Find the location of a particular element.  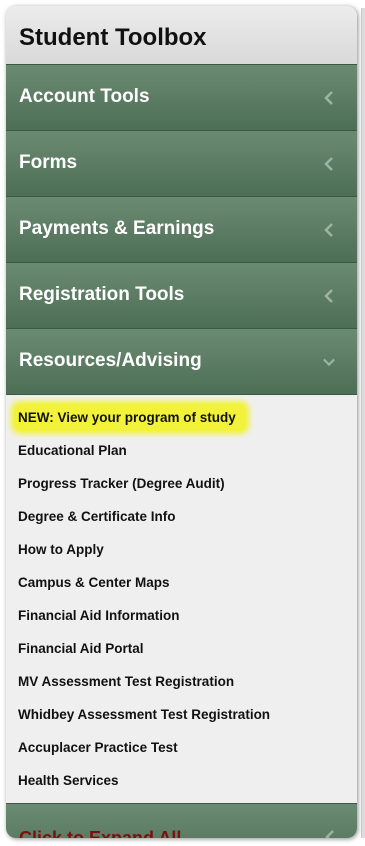

section-resources-advising: Resources/Advising is located at coordinates (181, 361).